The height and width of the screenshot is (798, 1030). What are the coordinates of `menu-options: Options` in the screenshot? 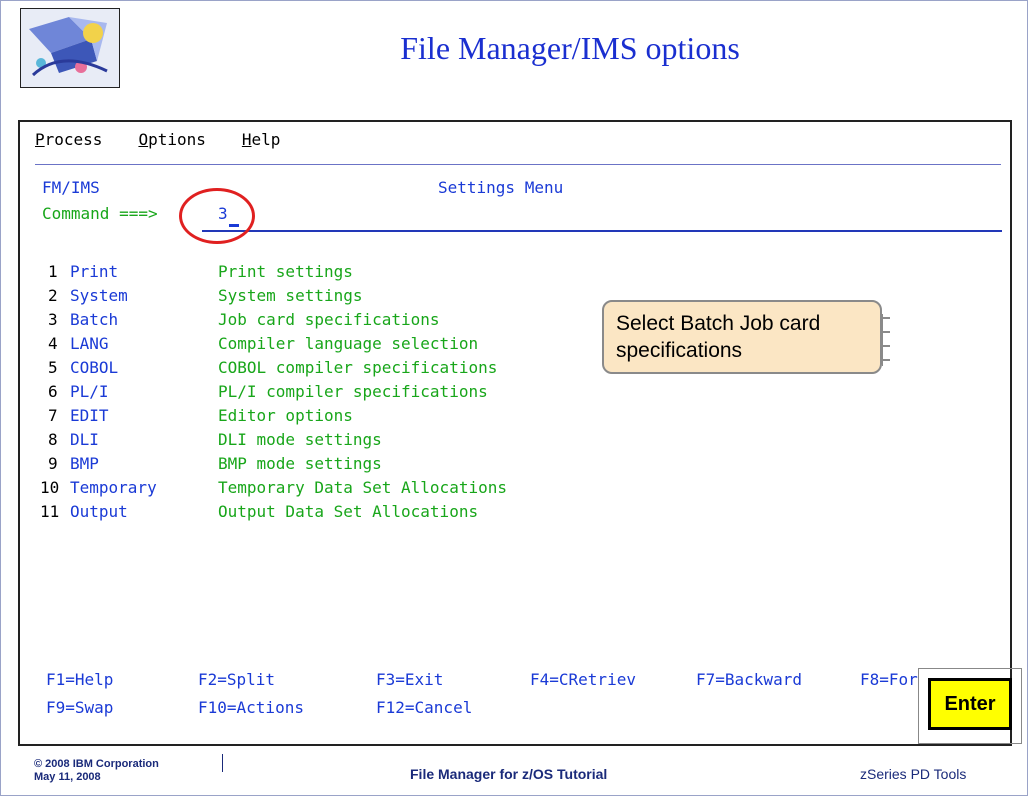 It's located at (171, 139).